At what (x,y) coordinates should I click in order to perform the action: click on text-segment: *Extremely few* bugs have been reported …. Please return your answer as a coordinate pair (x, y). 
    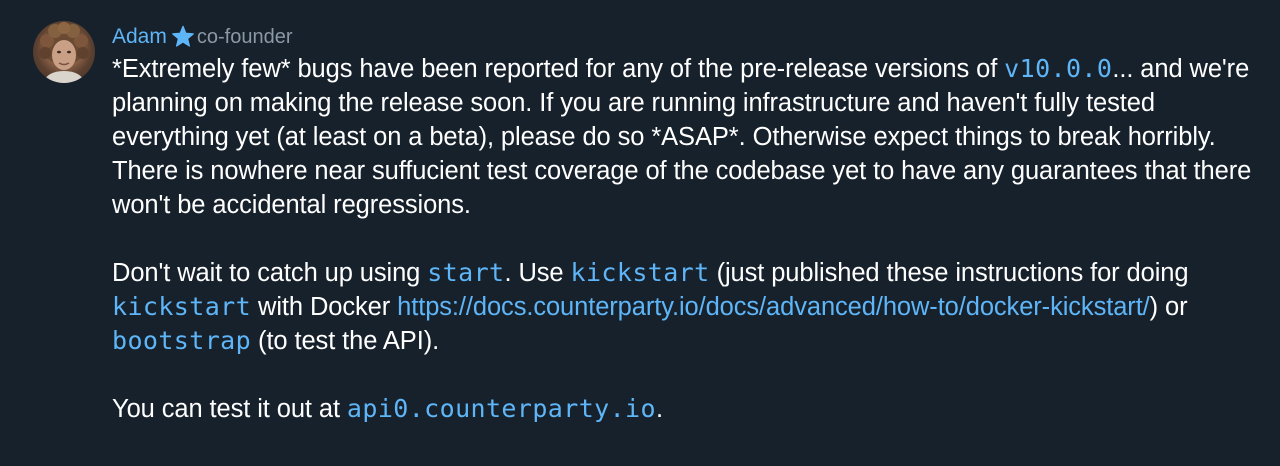
    Looking at the image, I should click on (558, 69).